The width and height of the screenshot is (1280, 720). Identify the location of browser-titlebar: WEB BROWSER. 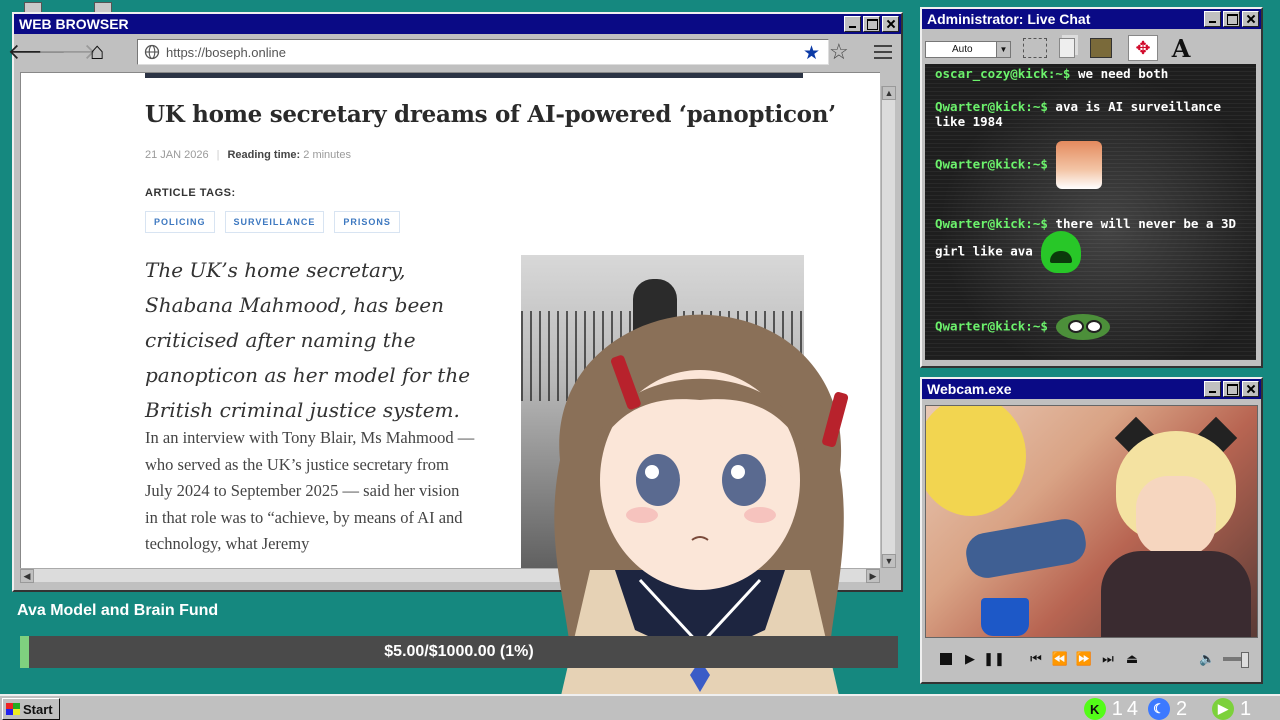
(457, 24).